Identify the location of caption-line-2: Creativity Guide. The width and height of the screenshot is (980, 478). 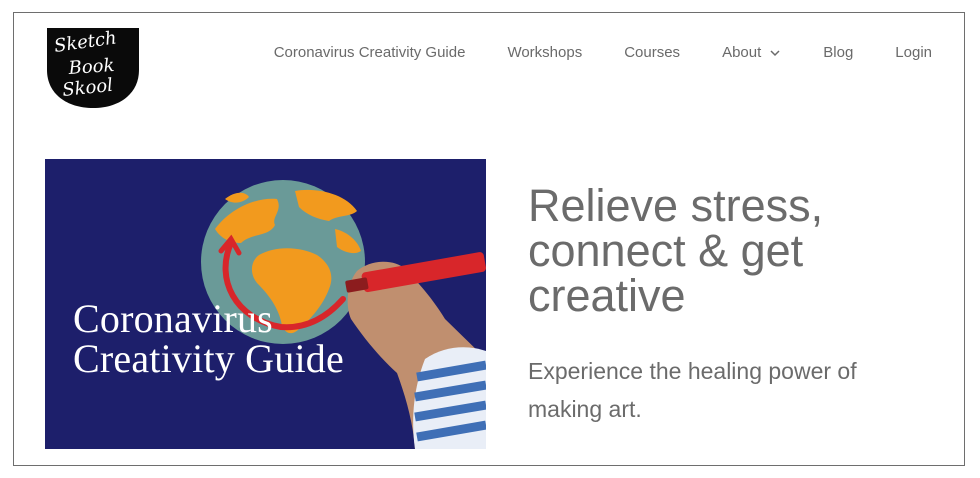
(208, 358).